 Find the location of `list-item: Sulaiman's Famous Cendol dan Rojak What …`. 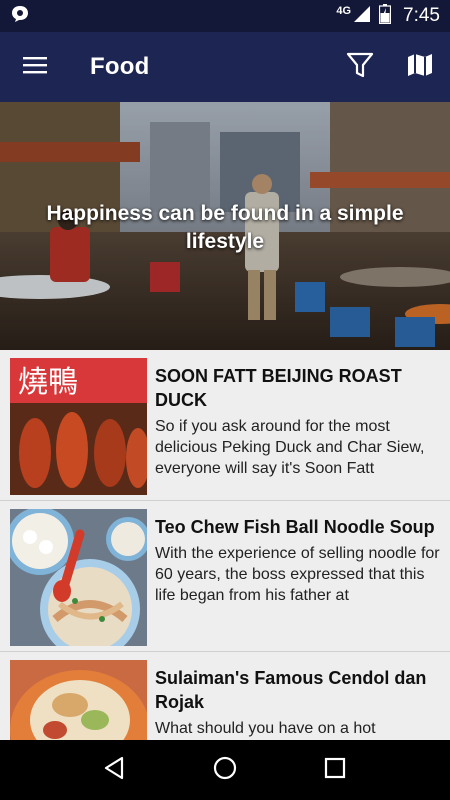

list-item: Sulaiman's Famous Cendol dan Rojak What … is located at coordinates (225, 696).